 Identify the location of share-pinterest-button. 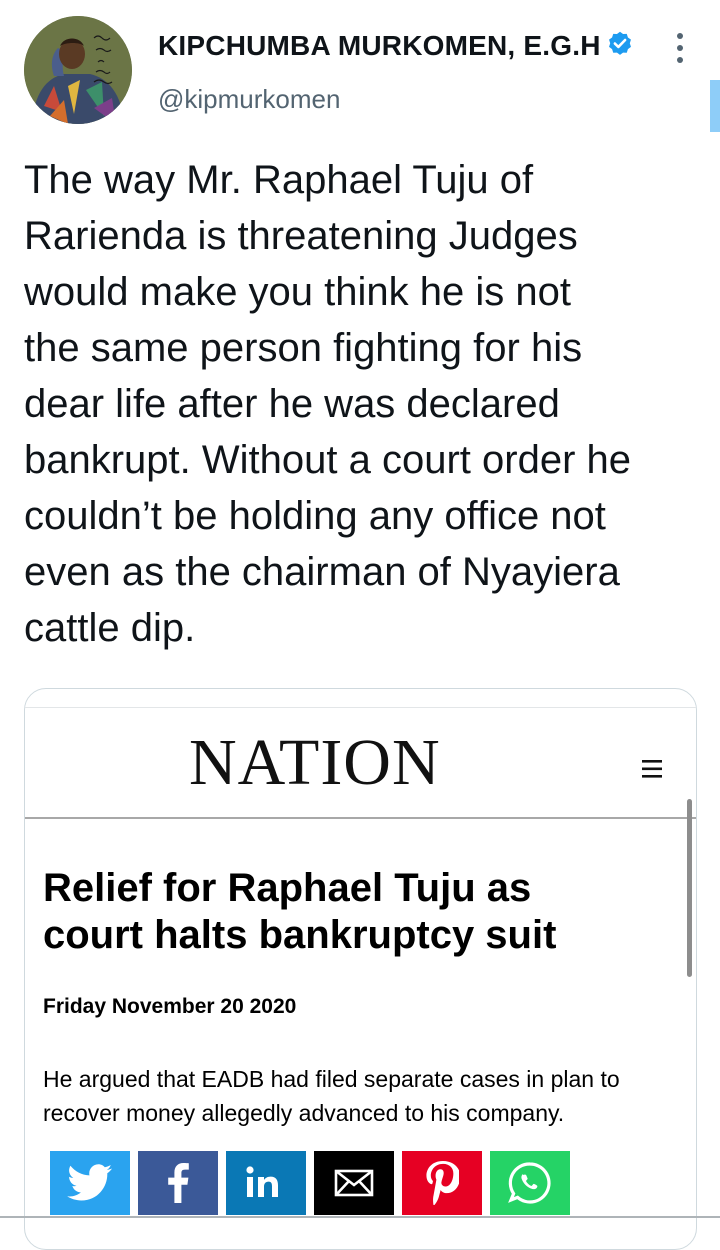
(442, 1183).